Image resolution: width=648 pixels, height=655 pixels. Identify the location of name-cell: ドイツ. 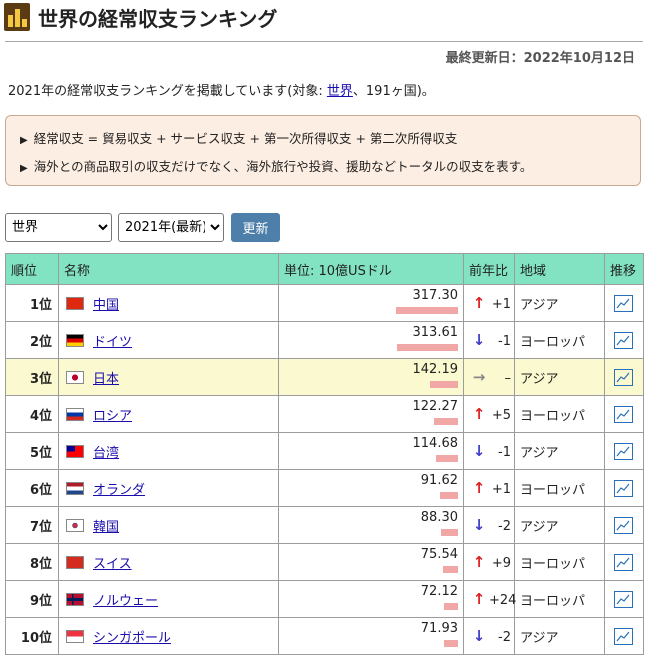
(168, 340).